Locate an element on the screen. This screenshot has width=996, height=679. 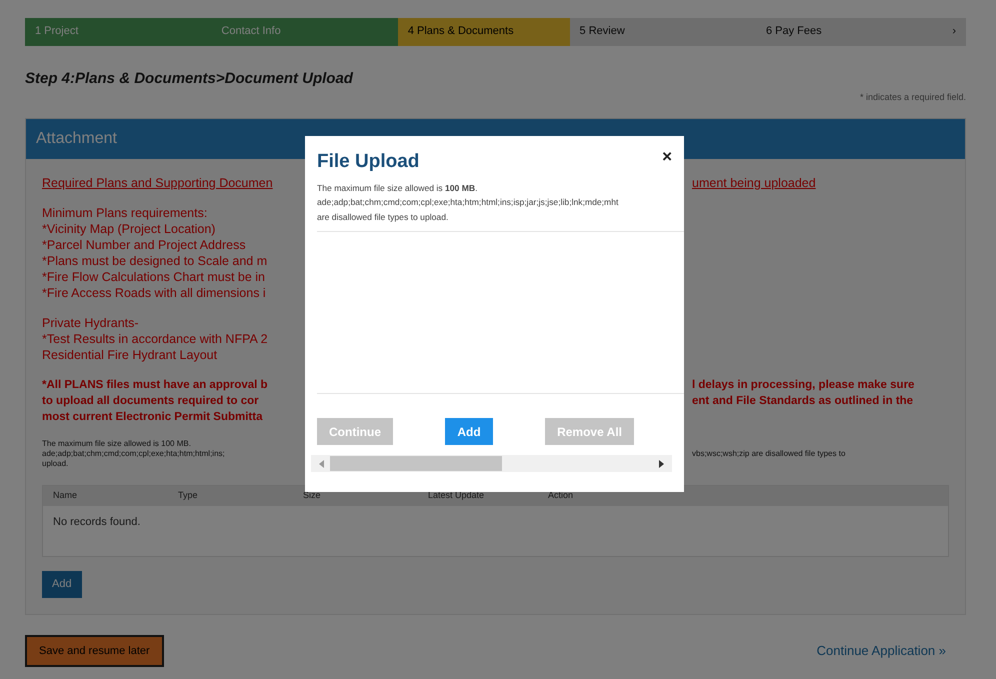
step-label: 6 Pay Fees is located at coordinates (849, 32).